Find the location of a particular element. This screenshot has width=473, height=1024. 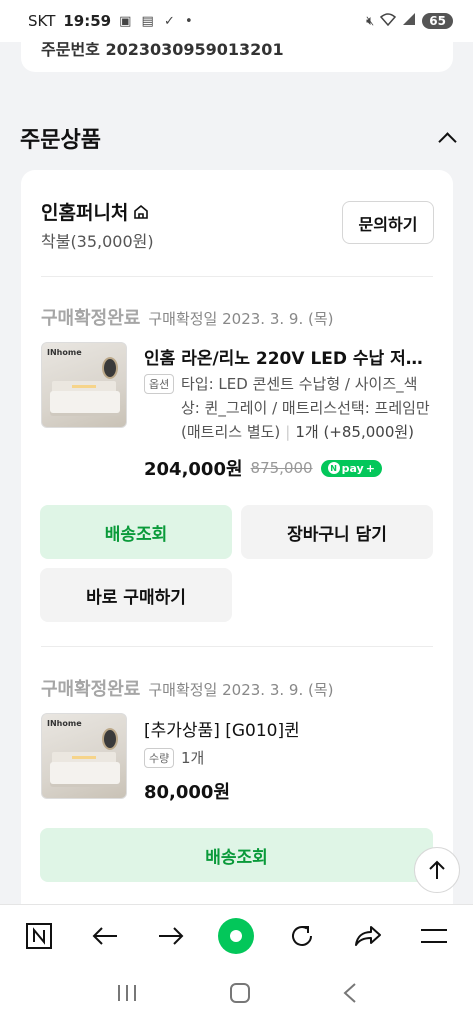

arrow-up-icon is located at coordinates (437, 869).